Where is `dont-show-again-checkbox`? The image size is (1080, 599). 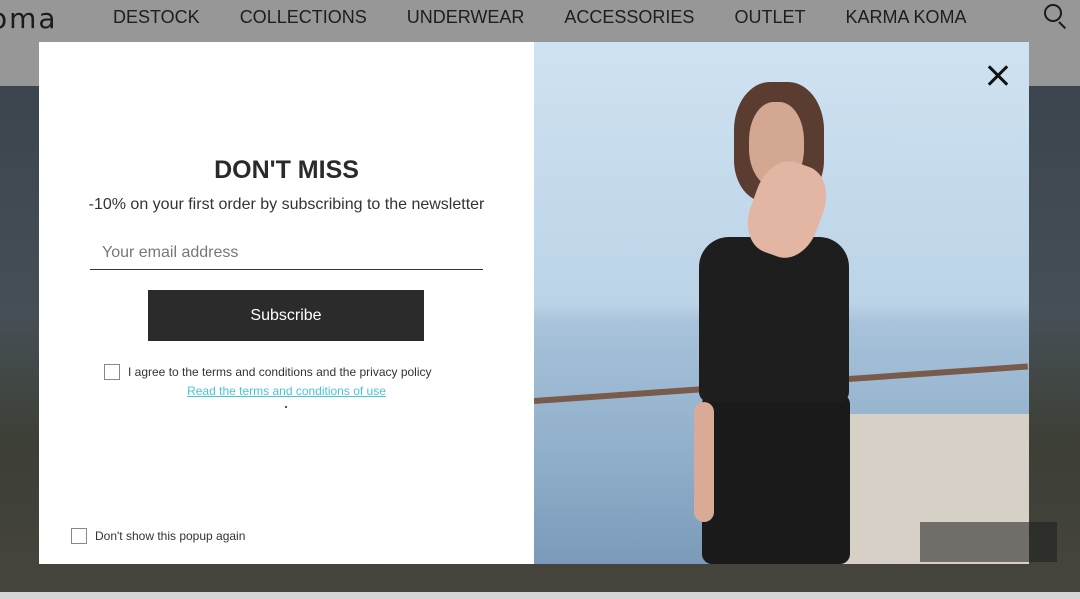 dont-show-again-checkbox is located at coordinates (79, 536).